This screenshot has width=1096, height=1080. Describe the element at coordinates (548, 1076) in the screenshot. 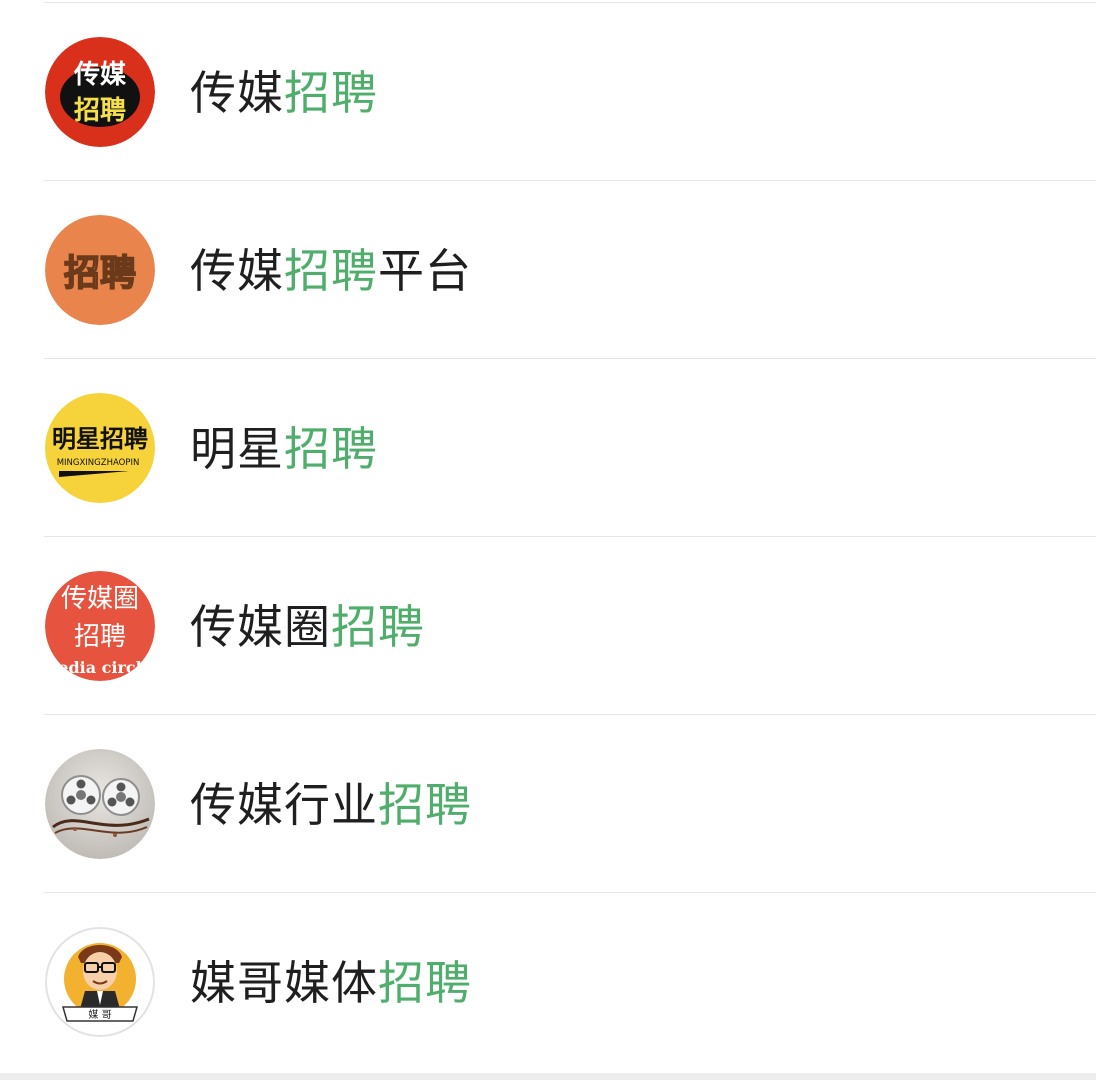

I see `bottom-edge-bar` at that location.